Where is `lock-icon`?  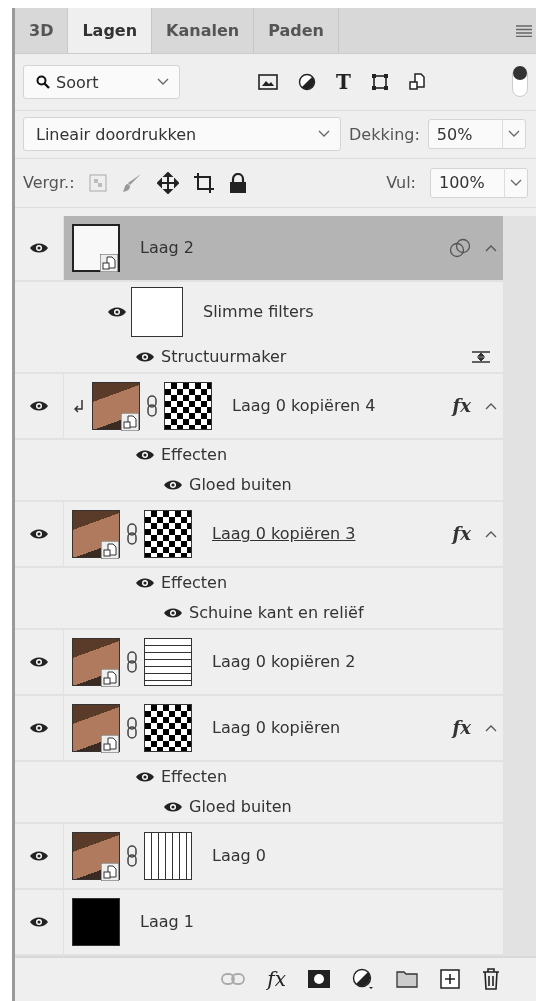 lock-icon is located at coordinates (237, 182).